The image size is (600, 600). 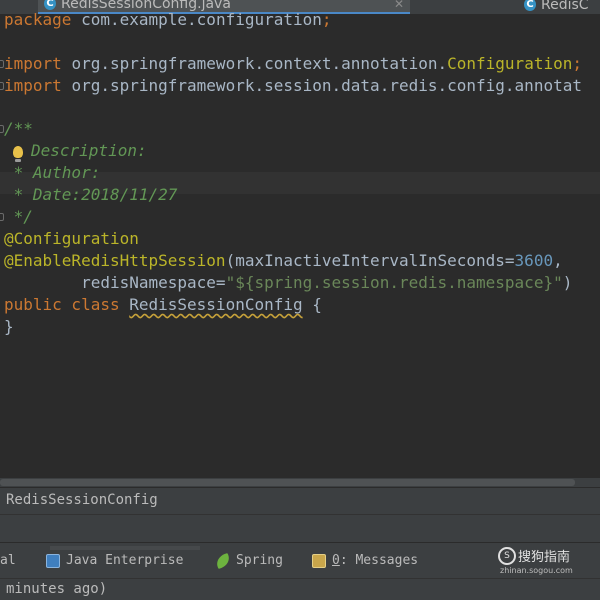 What do you see at coordinates (379, 560) in the screenshot?
I see `tool-window-label: : Messages` at bounding box center [379, 560].